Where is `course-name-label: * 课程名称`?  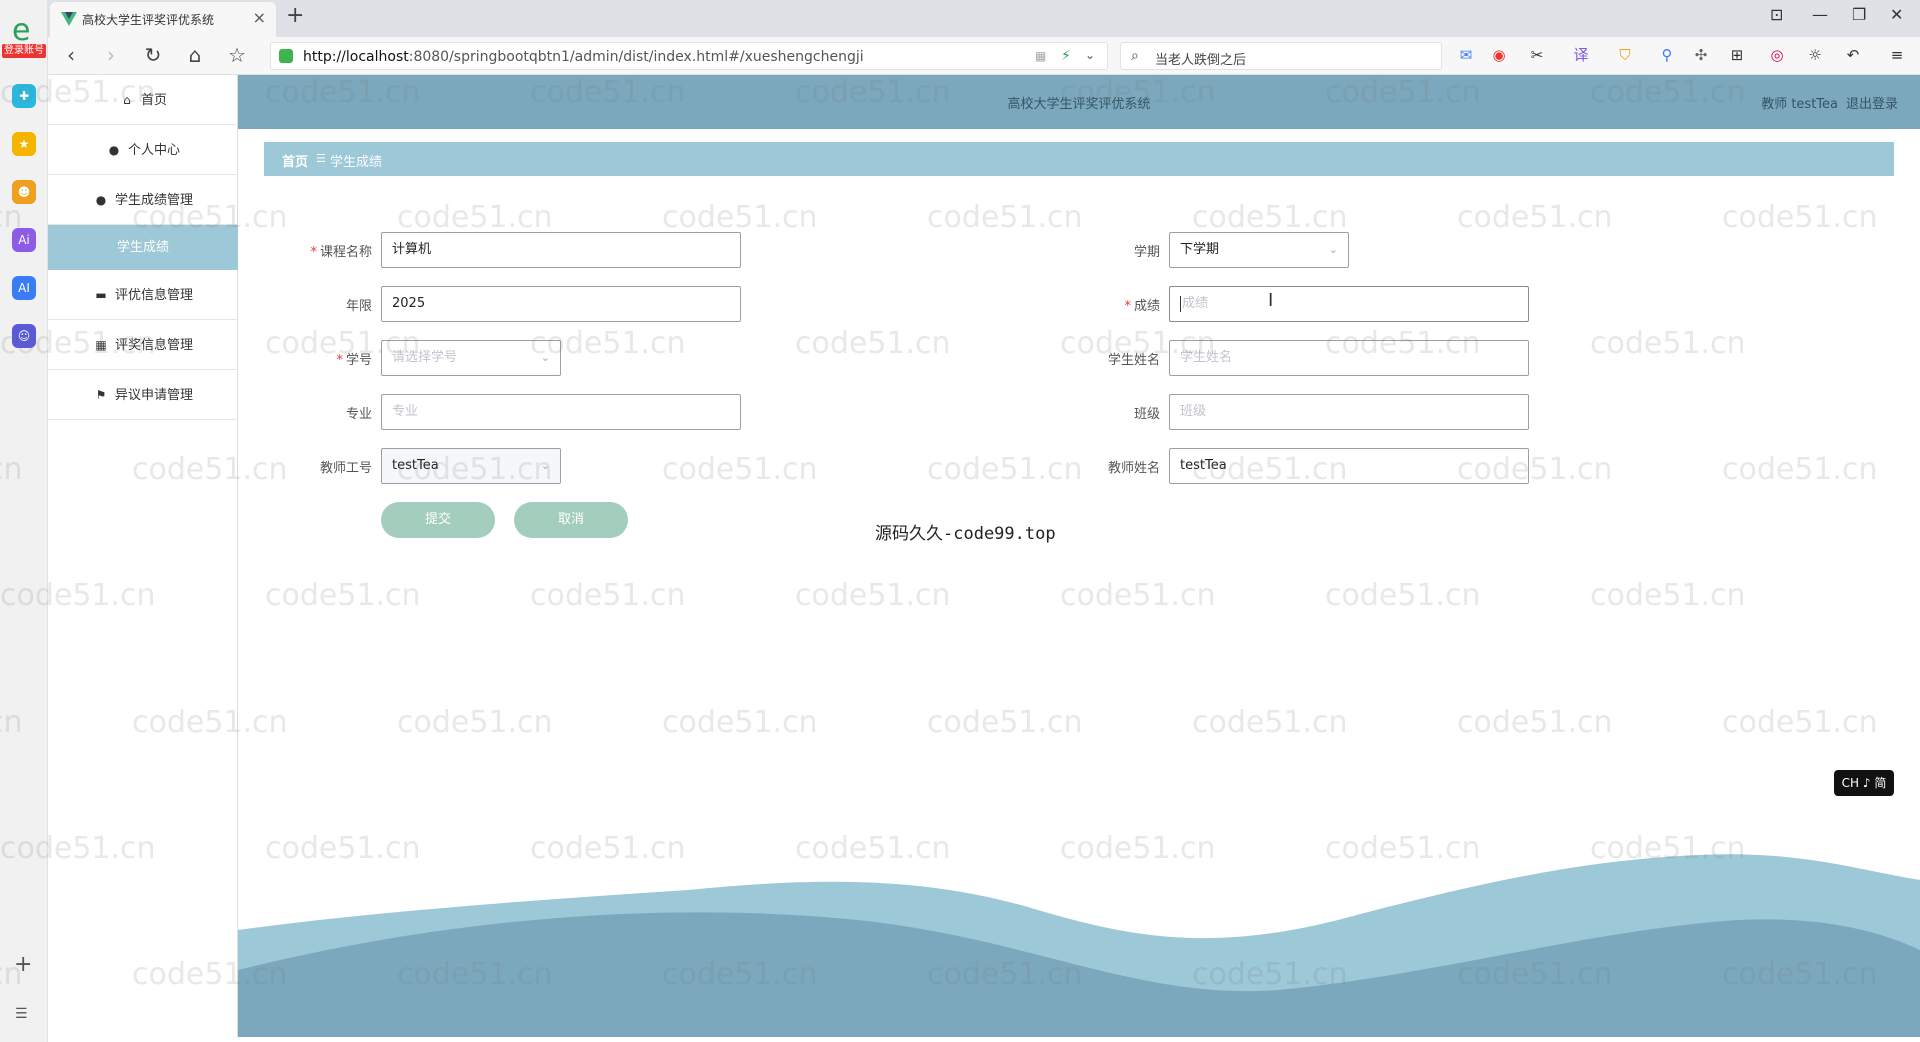 course-name-label: * 课程名称 is located at coordinates (341, 252).